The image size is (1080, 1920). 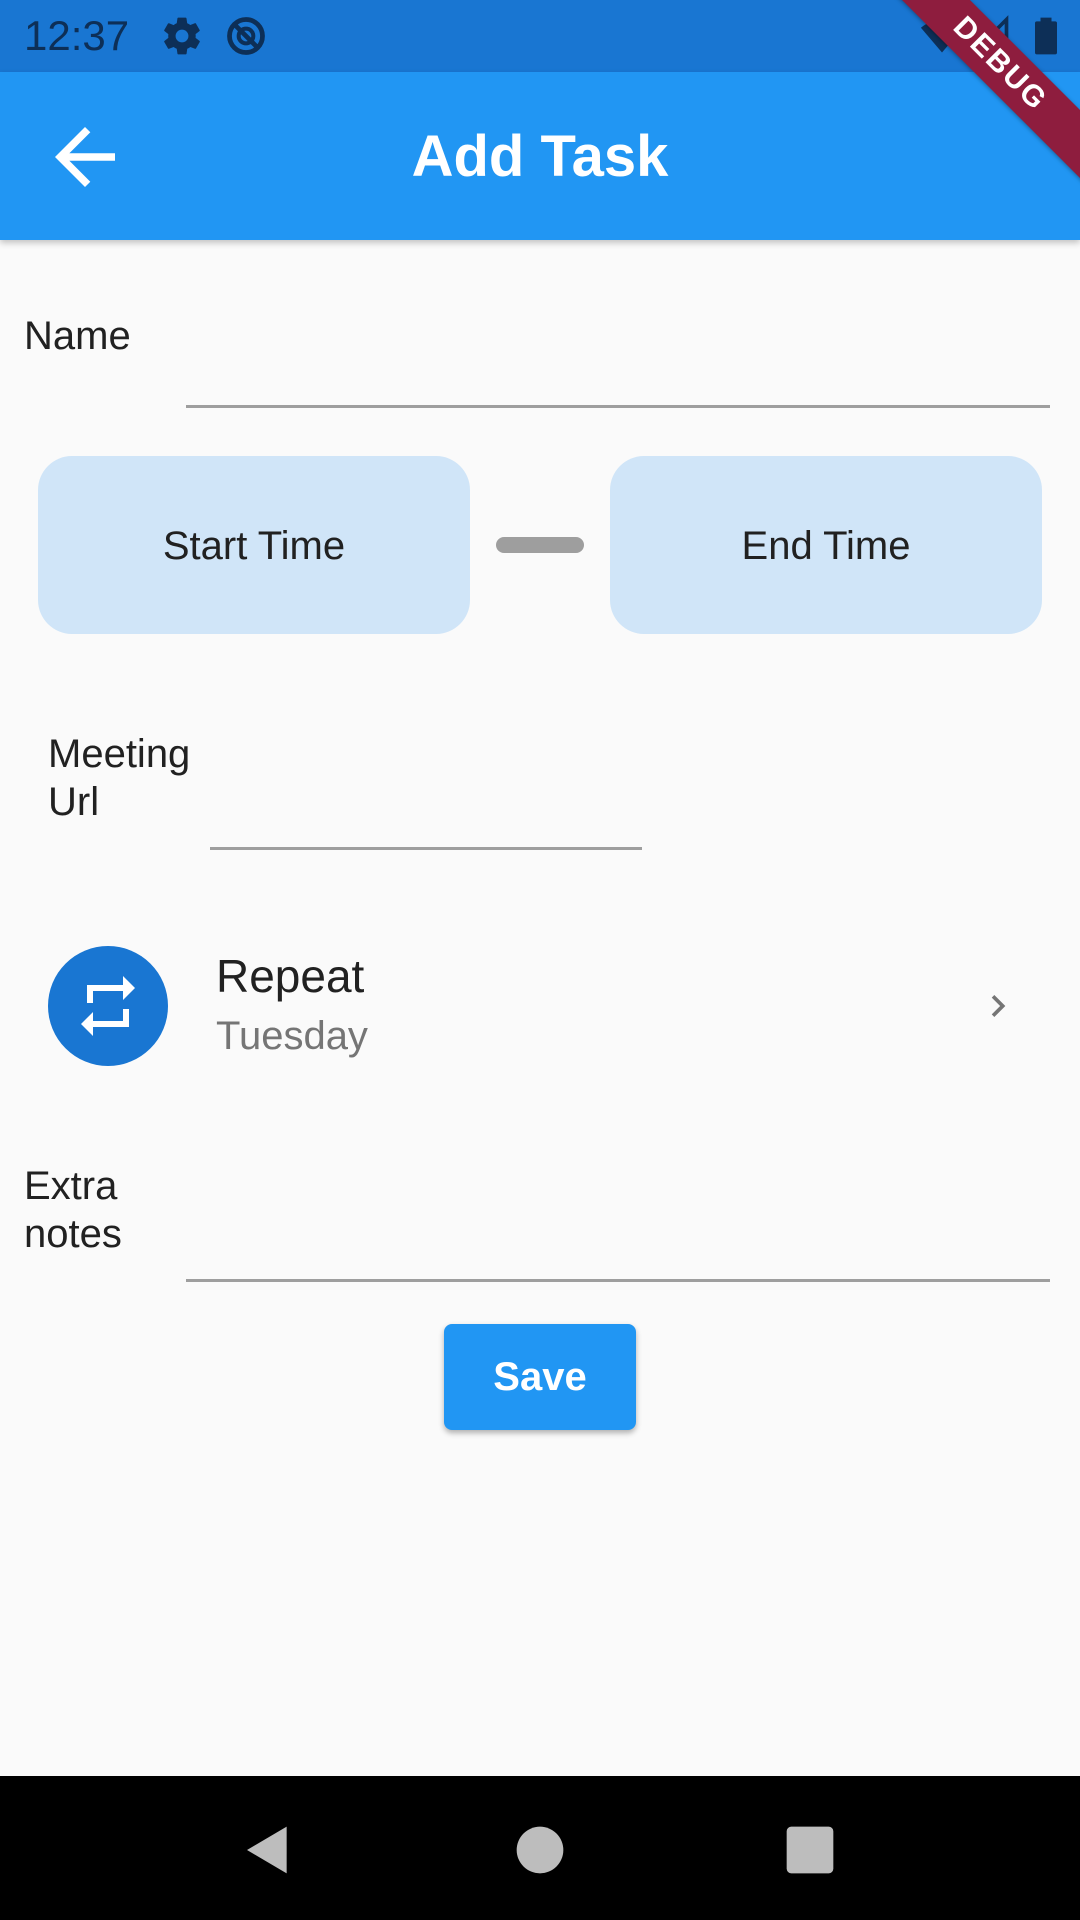 What do you see at coordinates (618, 1280) in the screenshot?
I see `extra-notes-underline` at bounding box center [618, 1280].